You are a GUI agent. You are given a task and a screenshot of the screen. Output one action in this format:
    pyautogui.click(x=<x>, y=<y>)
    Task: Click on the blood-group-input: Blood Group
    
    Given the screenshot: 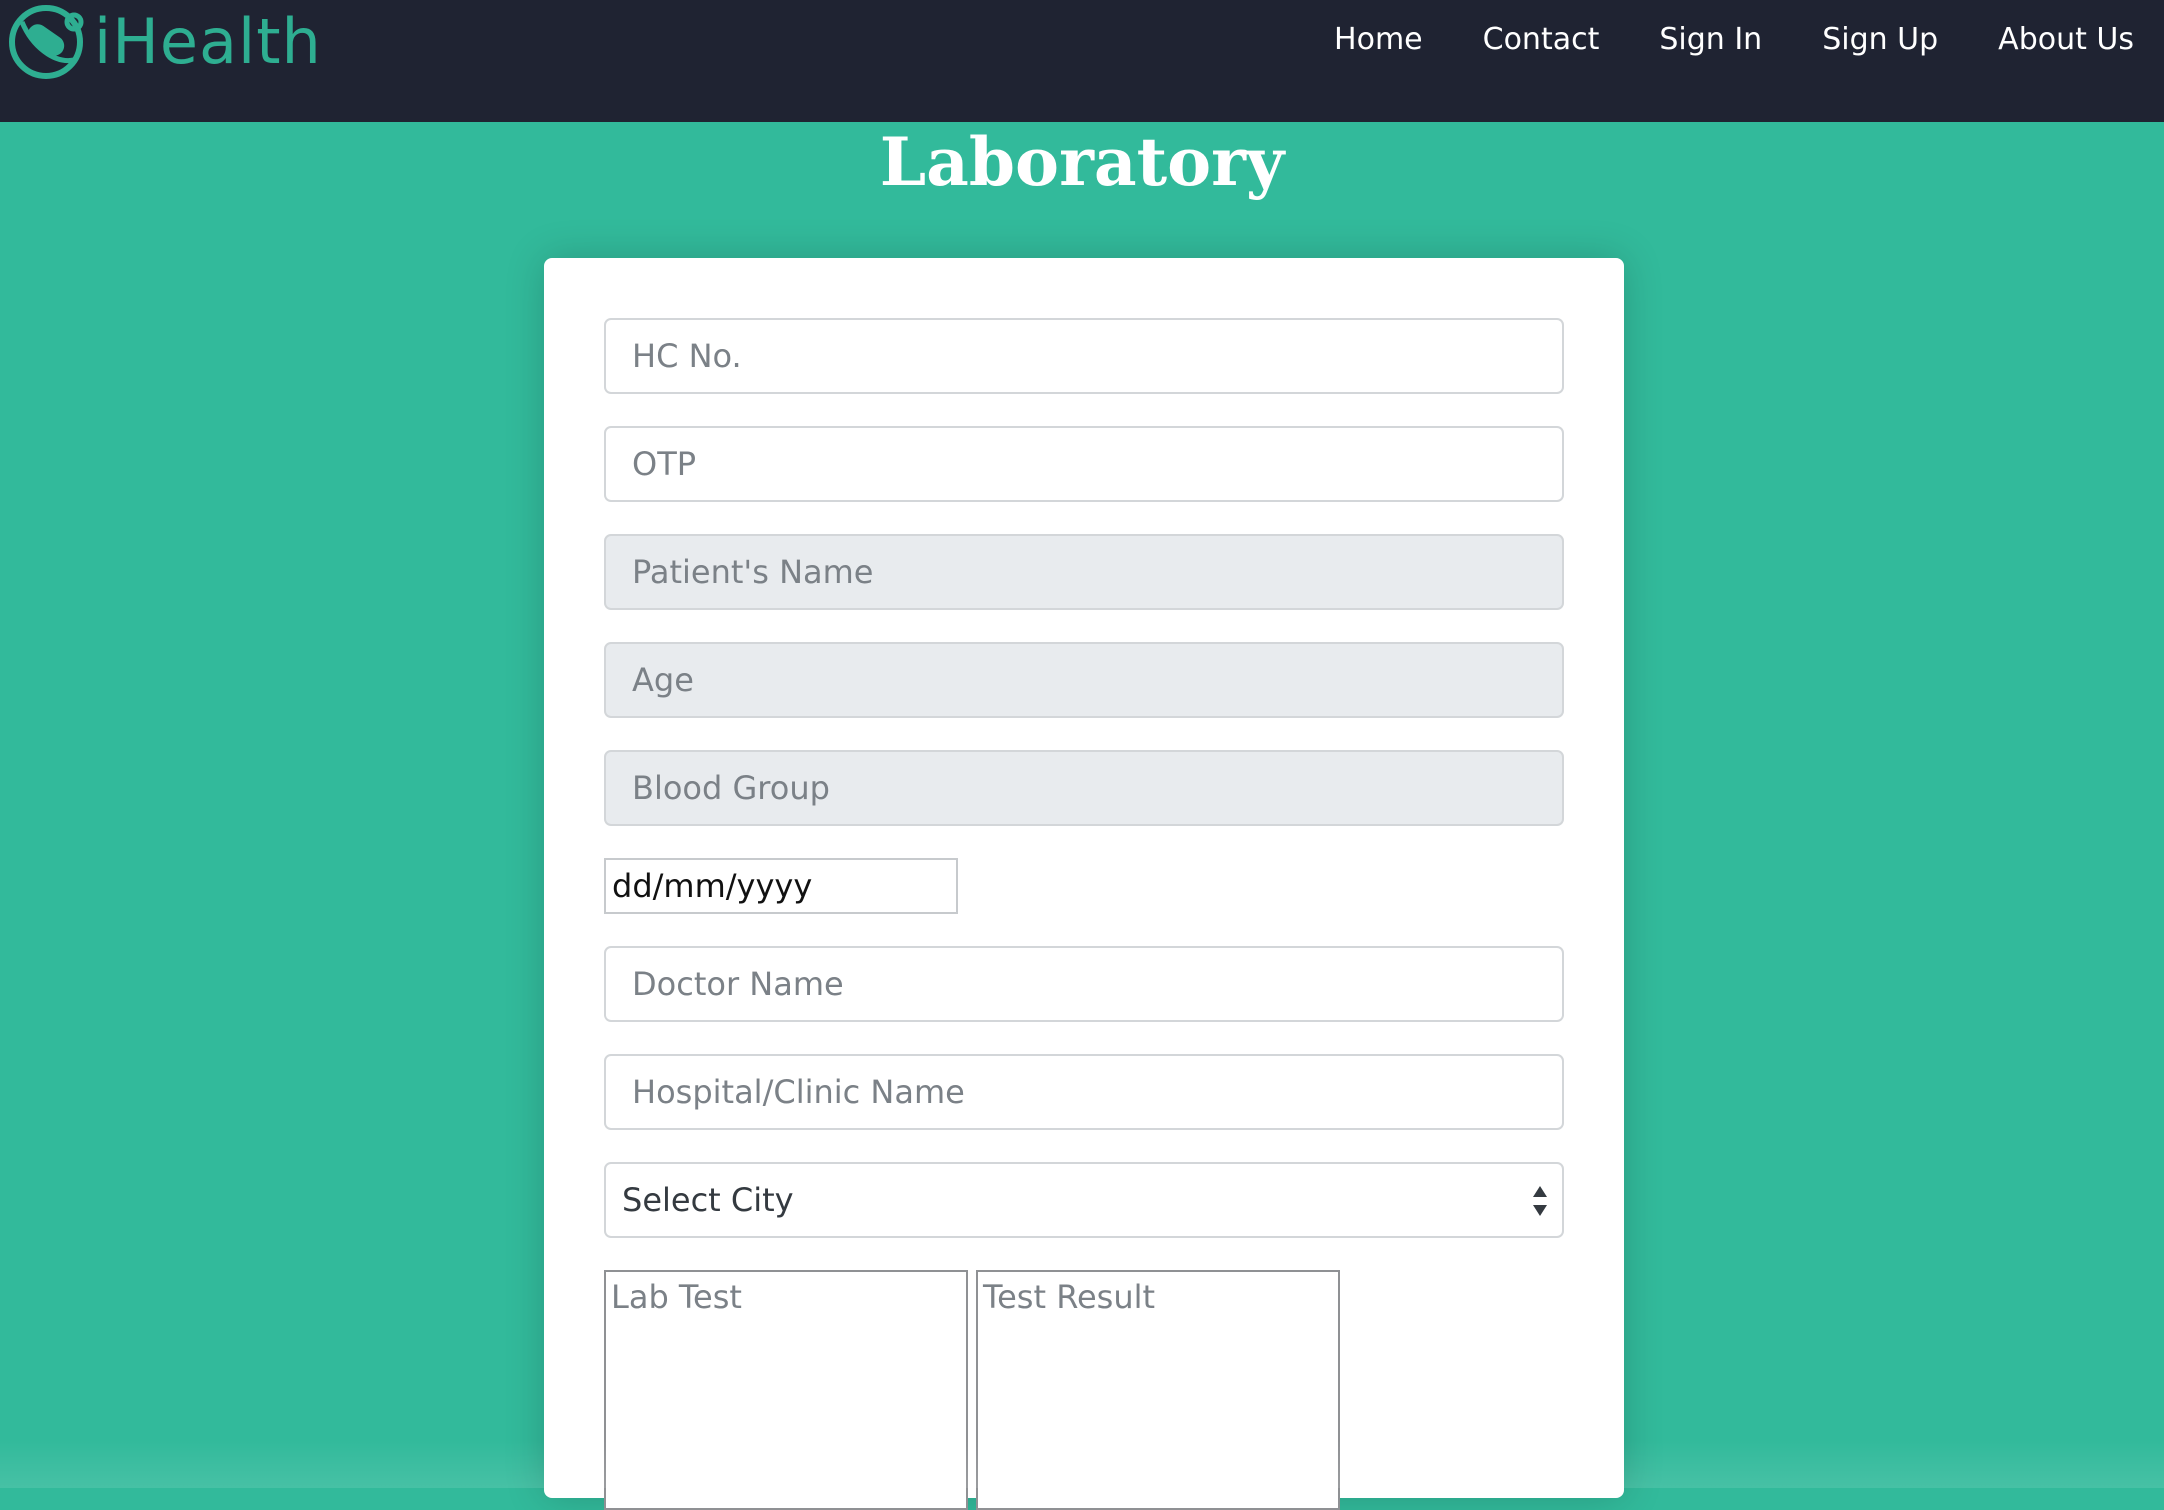 What is the action you would take?
    pyautogui.click(x=1084, y=788)
    